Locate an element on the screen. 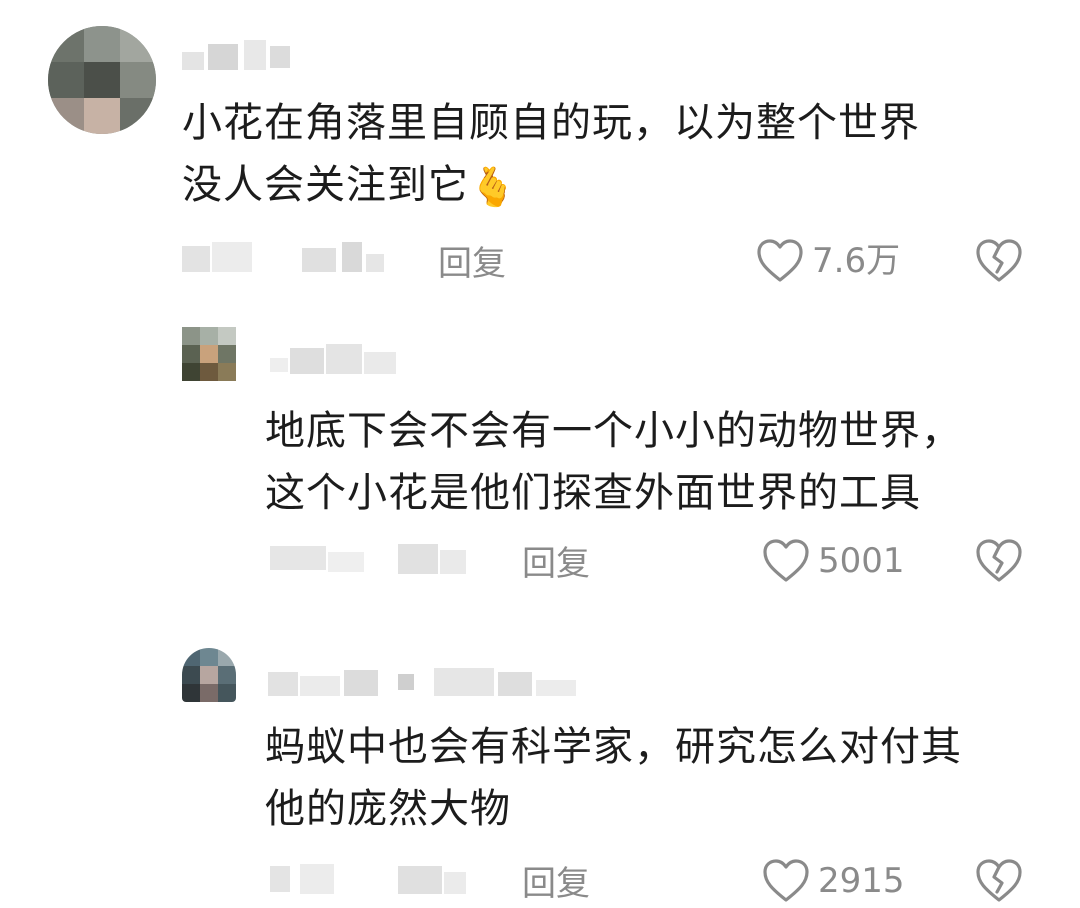 Image resolution: width=1080 pixels, height=908 pixels. like-button: 2915 is located at coordinates (833, 881).